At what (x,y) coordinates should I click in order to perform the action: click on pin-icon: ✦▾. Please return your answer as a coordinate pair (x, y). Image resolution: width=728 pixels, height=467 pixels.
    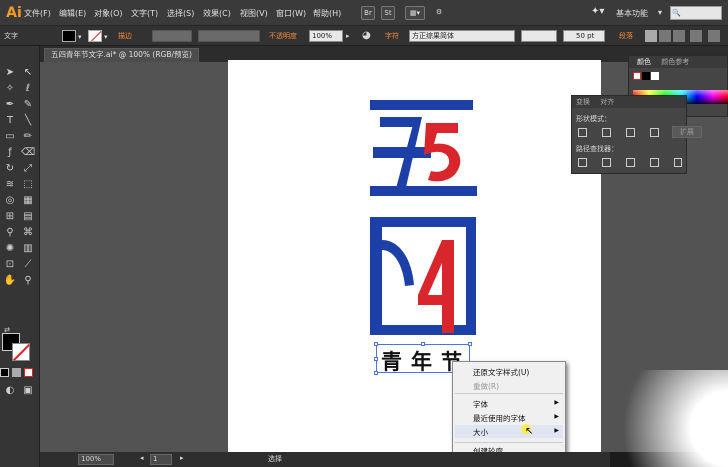
    Looking at the image, I should click on (597, 11).